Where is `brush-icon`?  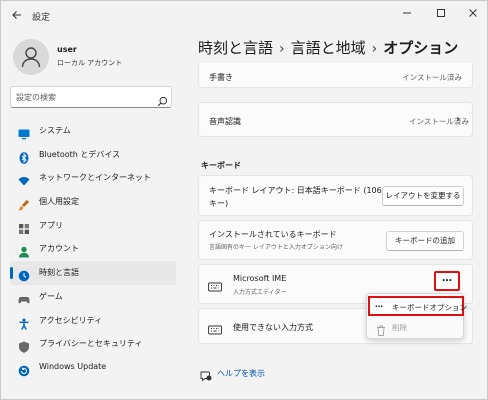 brush-icon is located at coordinates (24, 203).